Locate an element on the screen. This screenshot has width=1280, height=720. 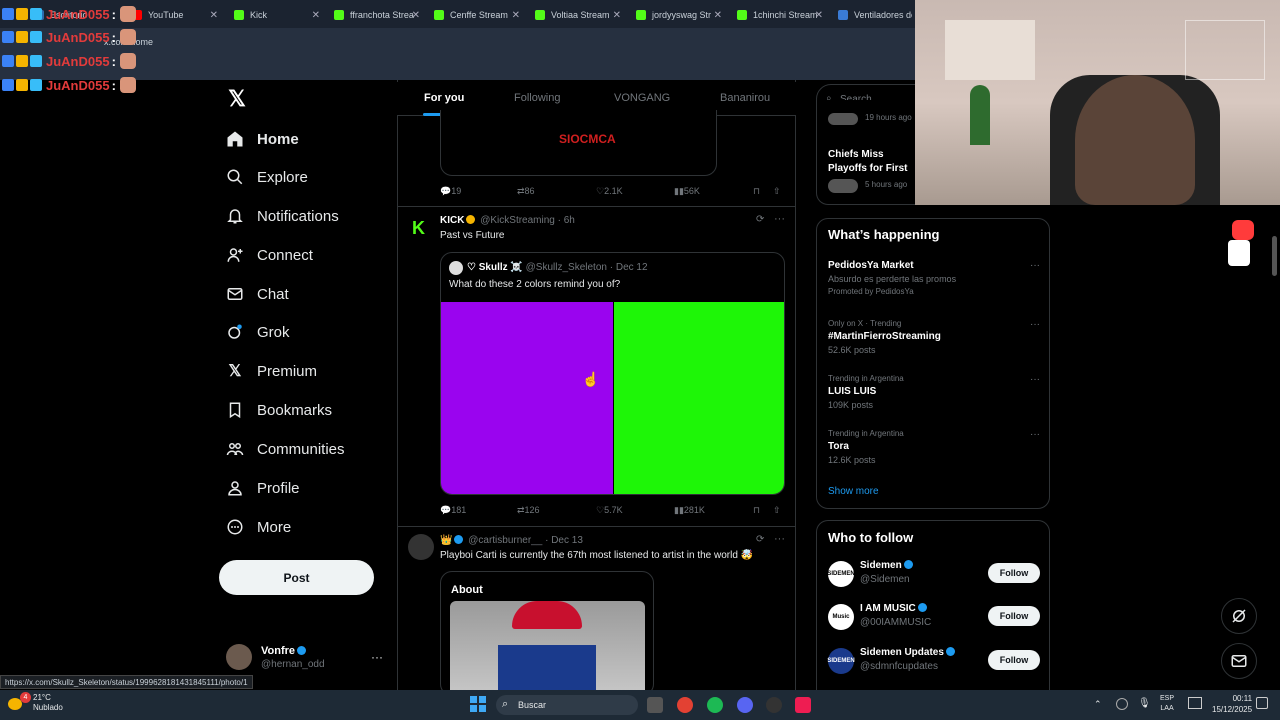
nav-home: Home is located at coordinates (262, 139).